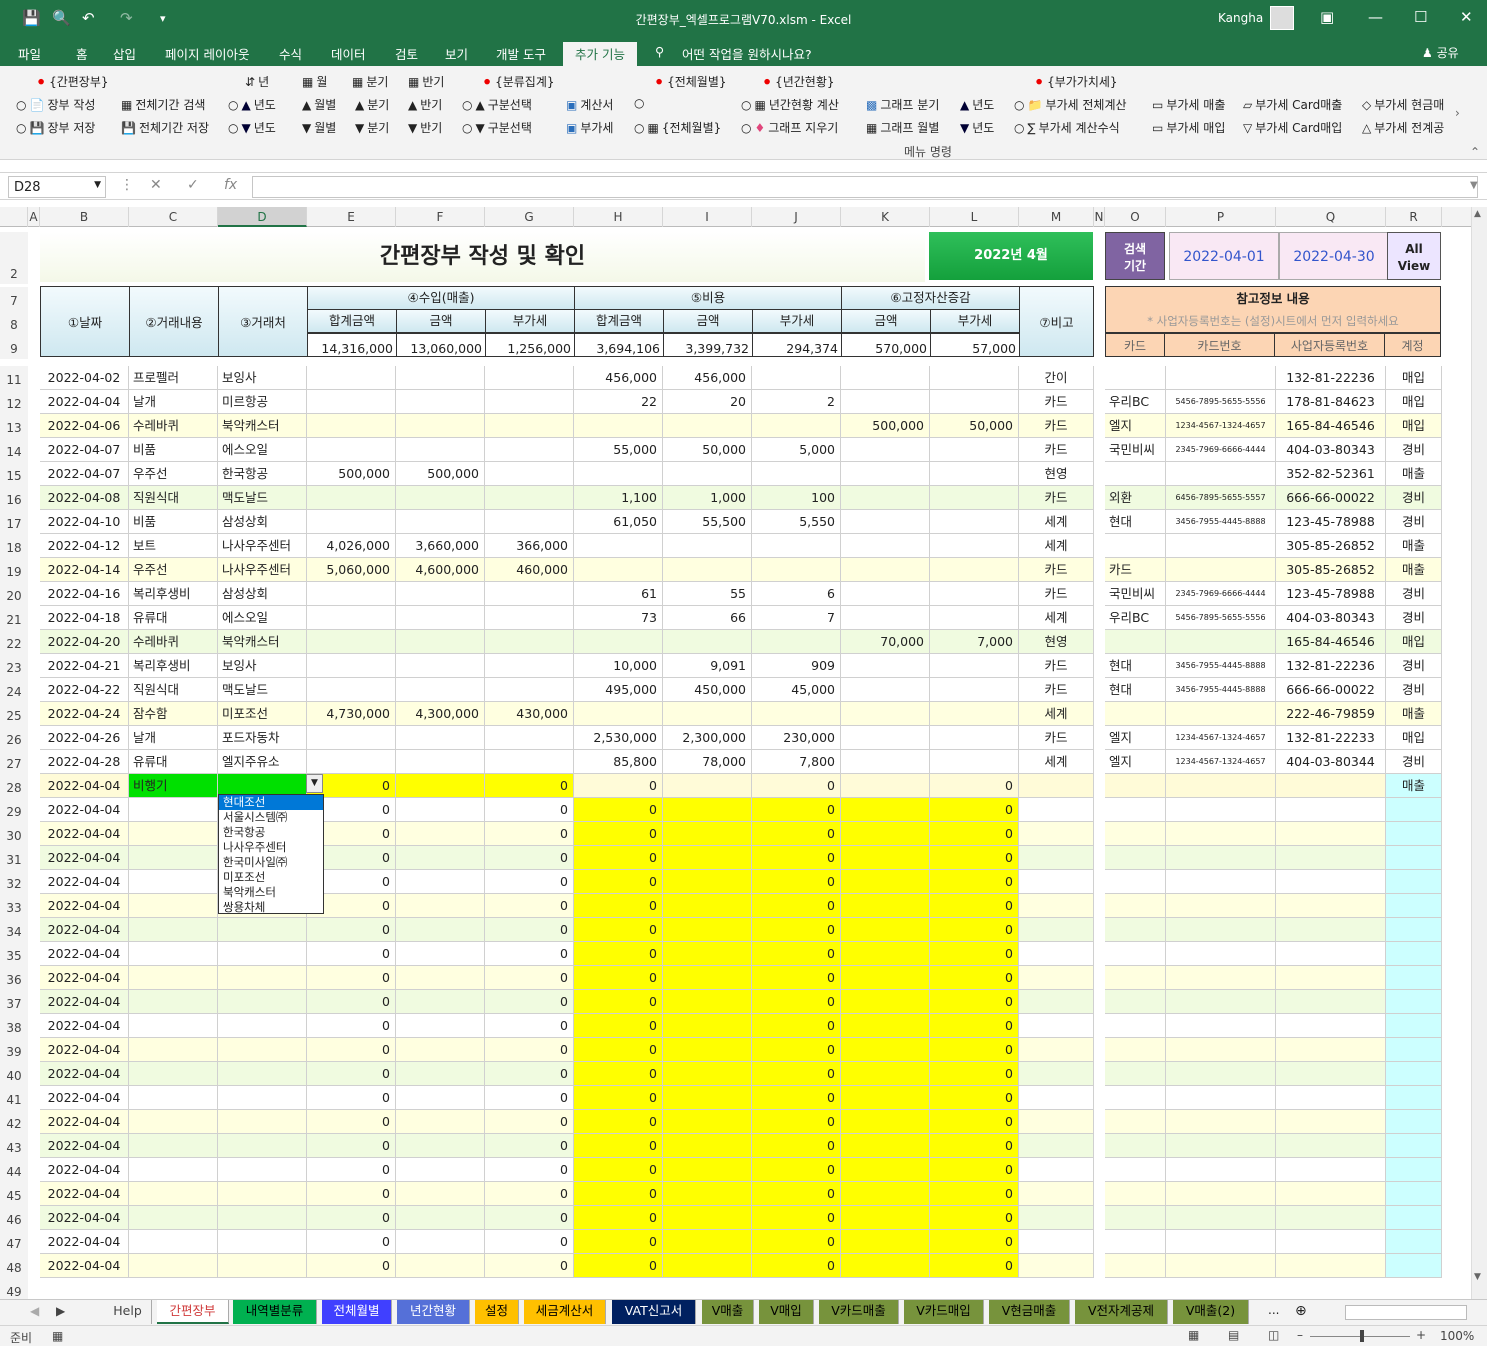 The width and height of the screenshot is (1487, 1346). I want to click on cell-r: 경비, so click(1414, 690).